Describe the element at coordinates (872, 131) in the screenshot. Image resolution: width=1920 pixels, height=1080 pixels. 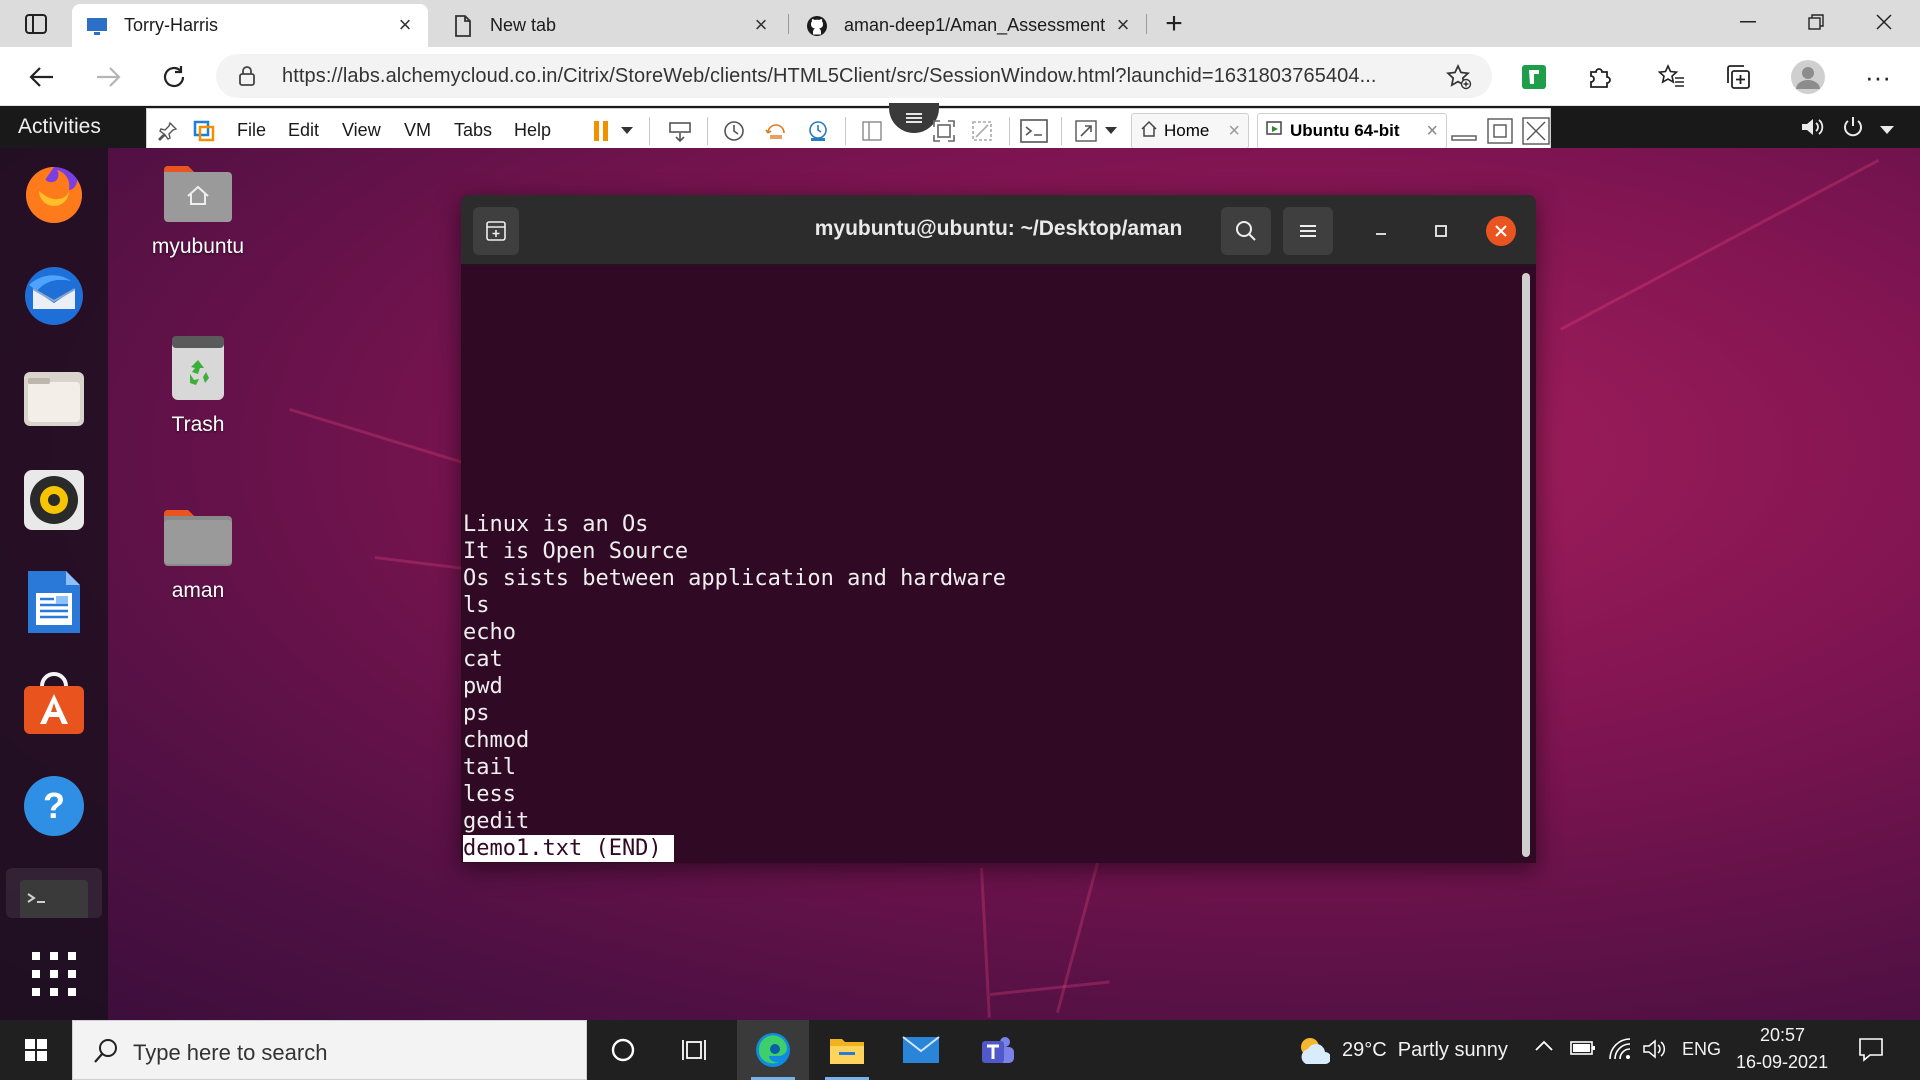
I see `show-library-icon` at that location.